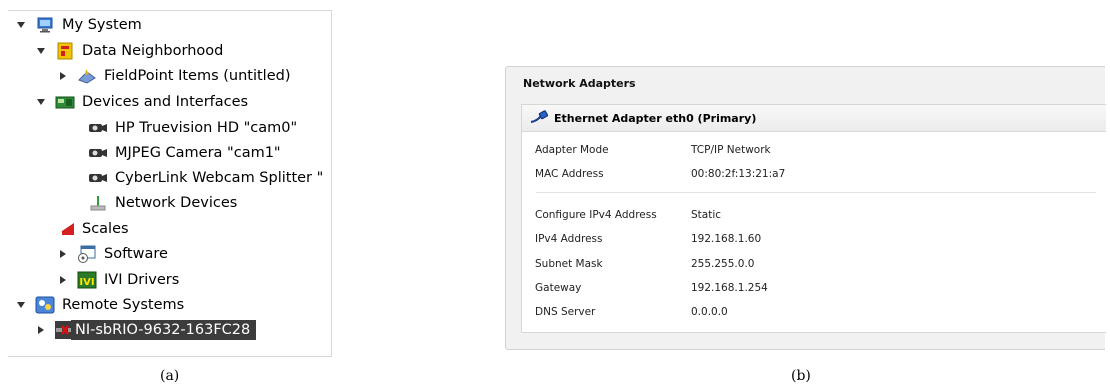 The width and height of the screenshot is (1110, 392). I want to click on tree-item-label: MJPEG Camera "cam1", so click(198, 152).